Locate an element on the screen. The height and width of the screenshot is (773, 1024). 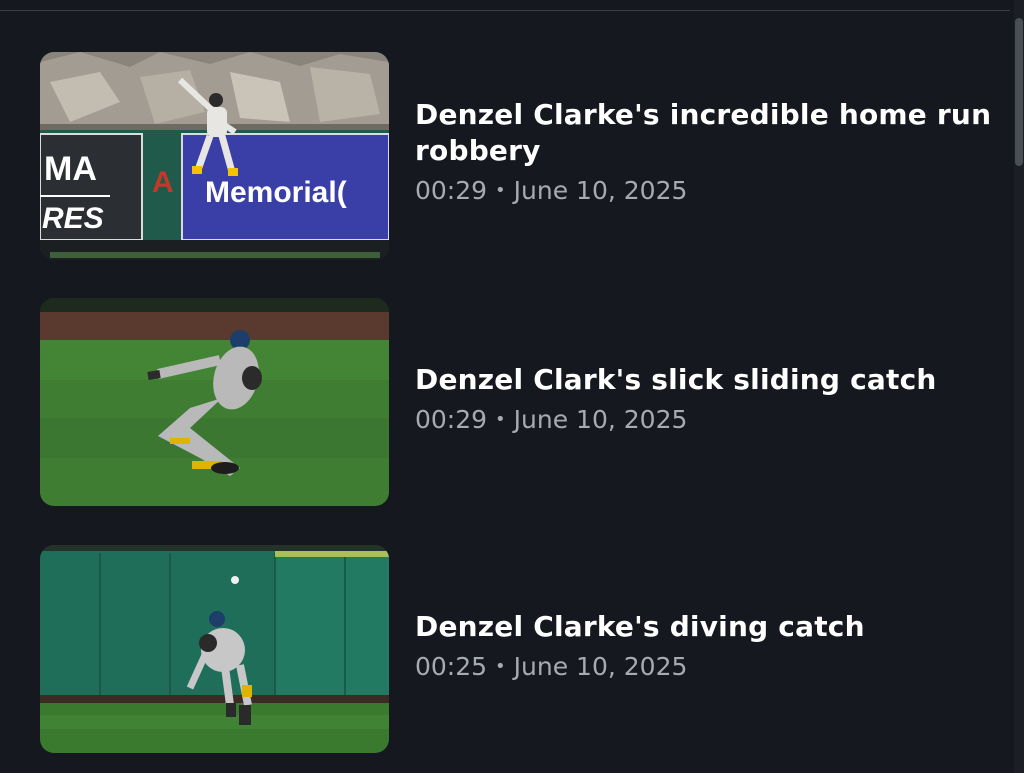
video-thumbnail: MA RES A Memorial( is located at coordinates (214, 156).